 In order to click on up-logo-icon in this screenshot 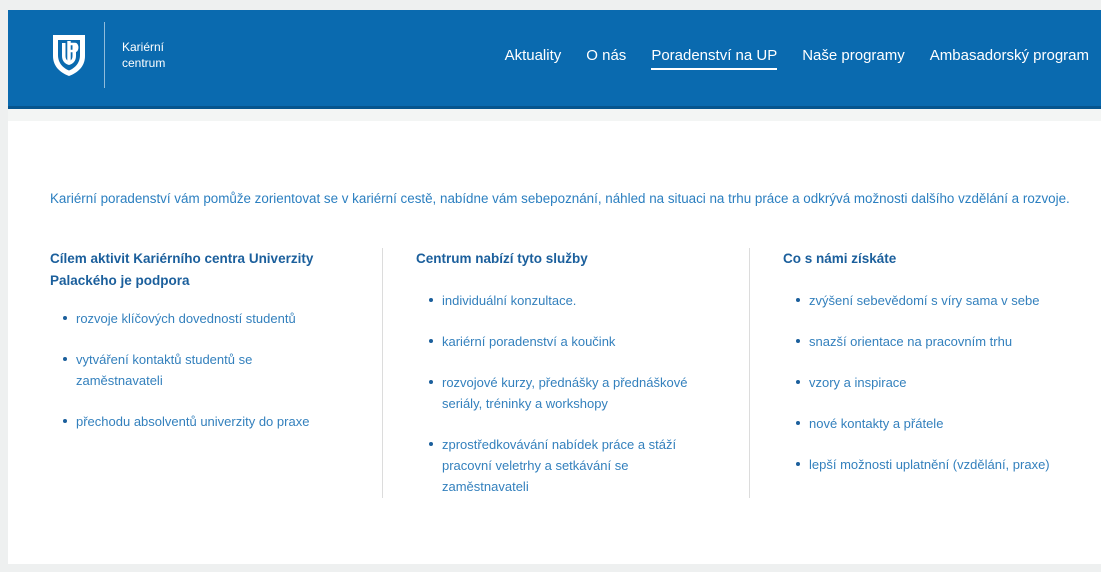, I will do `click(69, 55)`.